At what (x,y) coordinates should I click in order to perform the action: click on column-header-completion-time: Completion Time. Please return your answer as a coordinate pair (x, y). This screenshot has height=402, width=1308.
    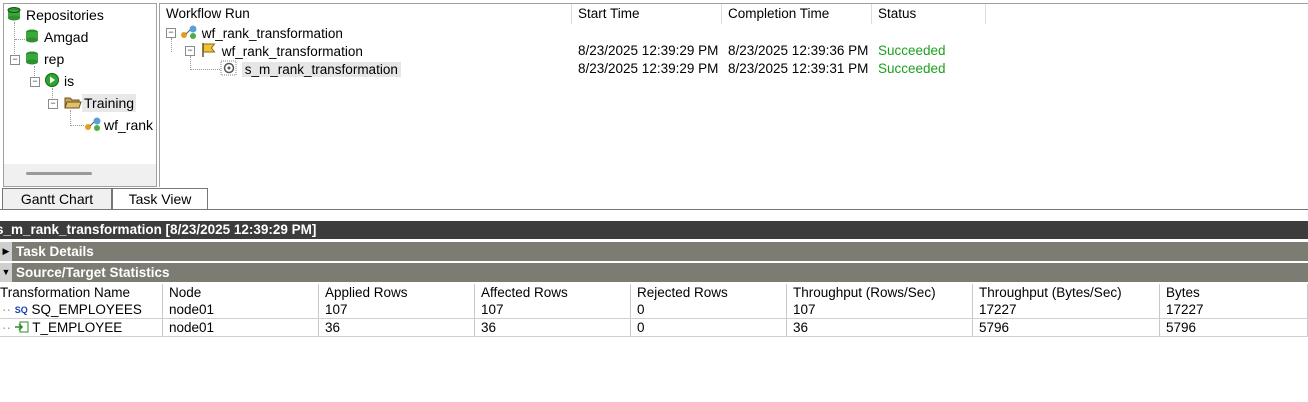
    Looking at the image, I should click on (797, 14).